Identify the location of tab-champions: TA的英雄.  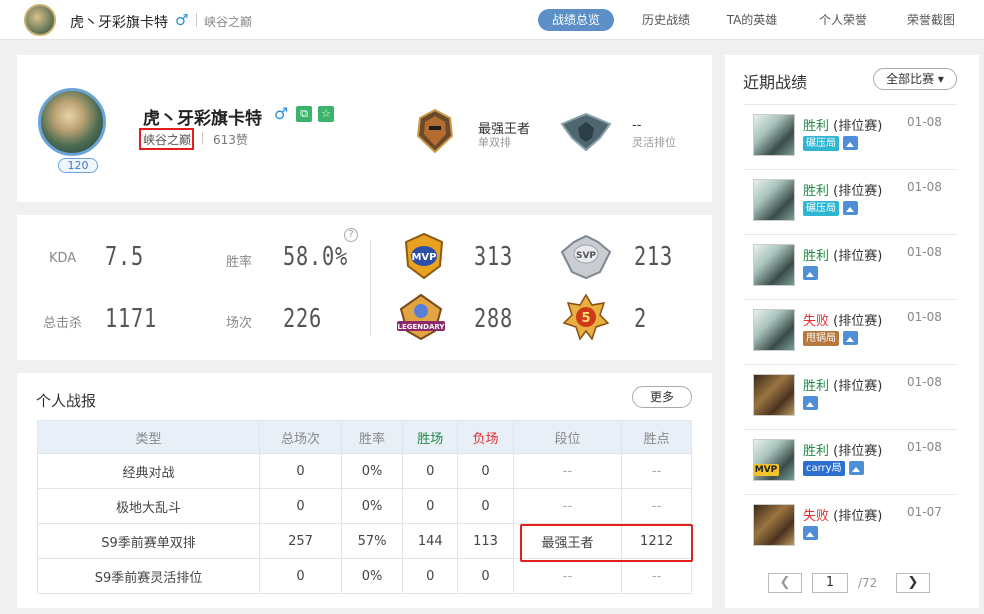
(752, 20).